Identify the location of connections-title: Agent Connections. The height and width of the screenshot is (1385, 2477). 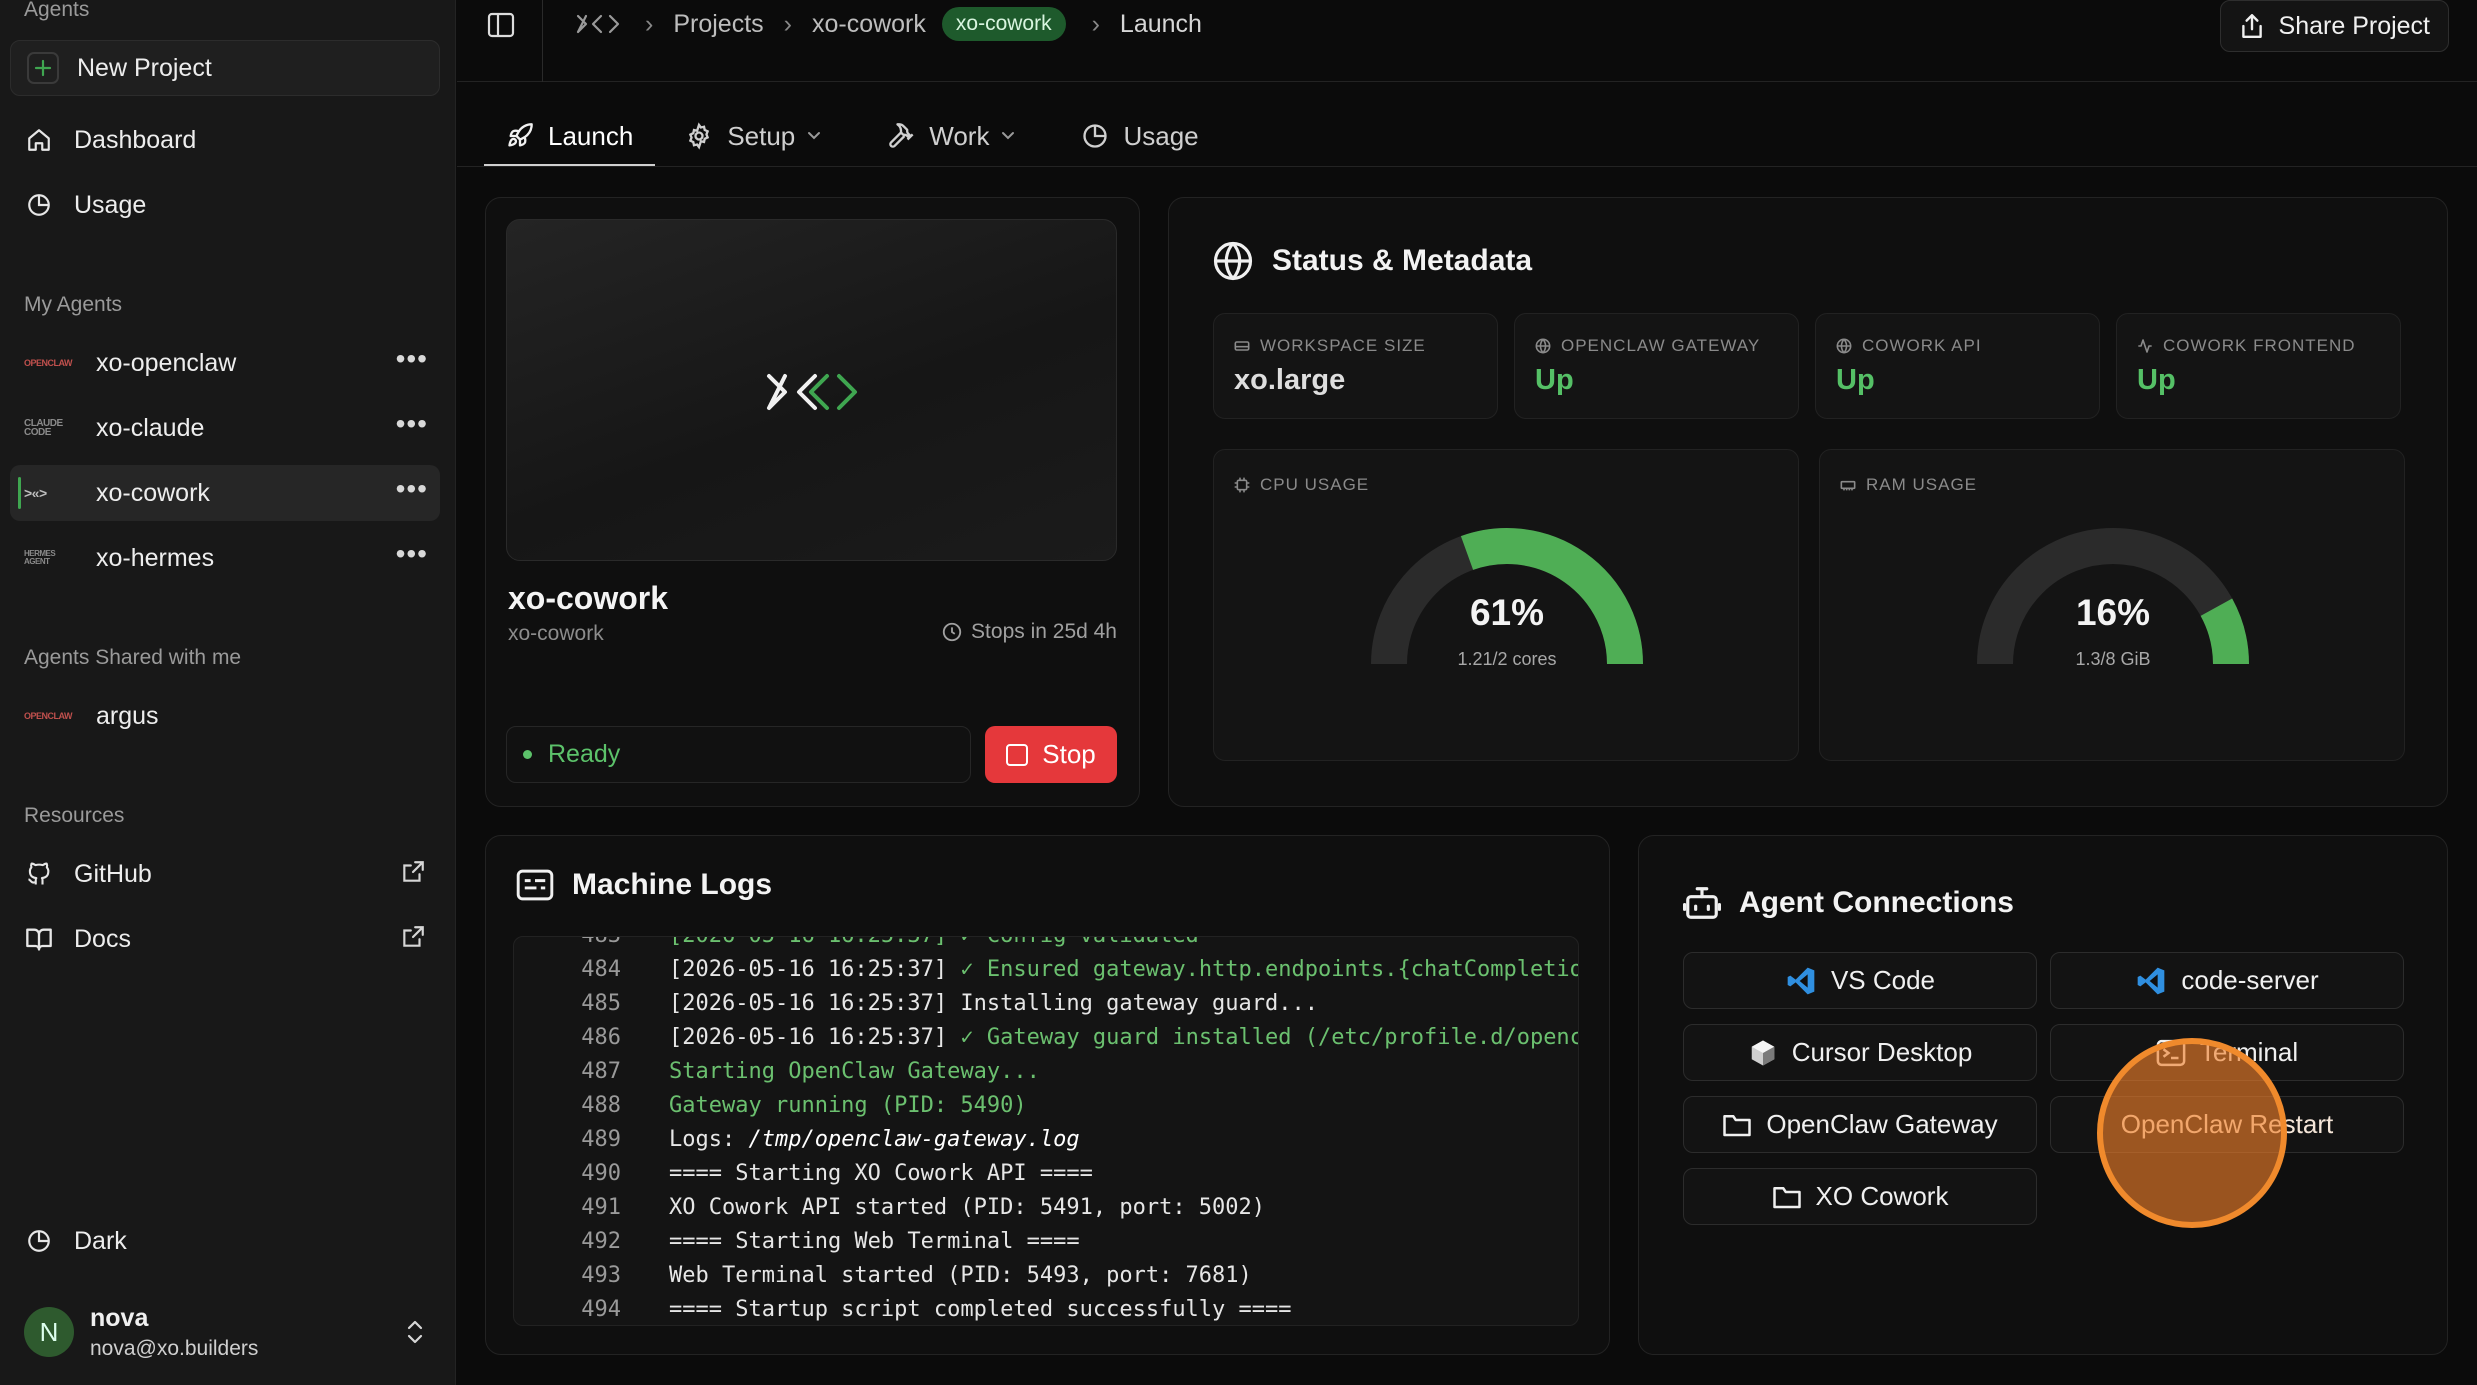
(1848, 903).